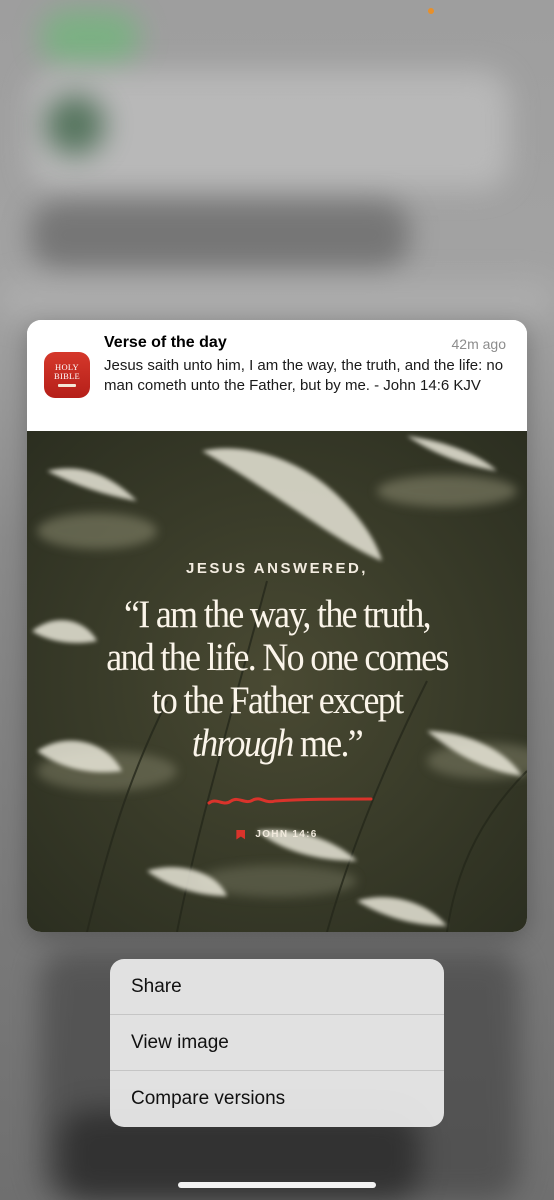 The image size is (554, 1200). I want to click on notification-timestamp: 42m ago, so click(478, 344).